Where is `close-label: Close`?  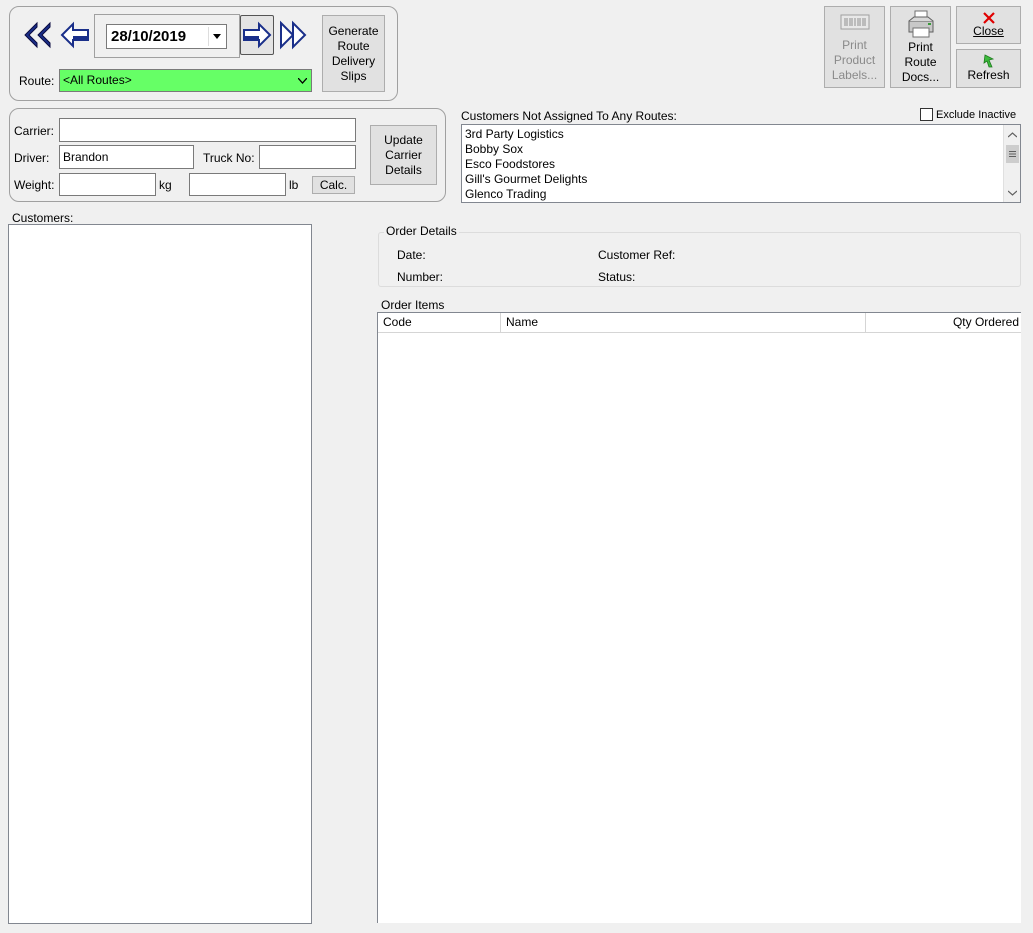 close-label: Close is located at coordinates (988, 30).